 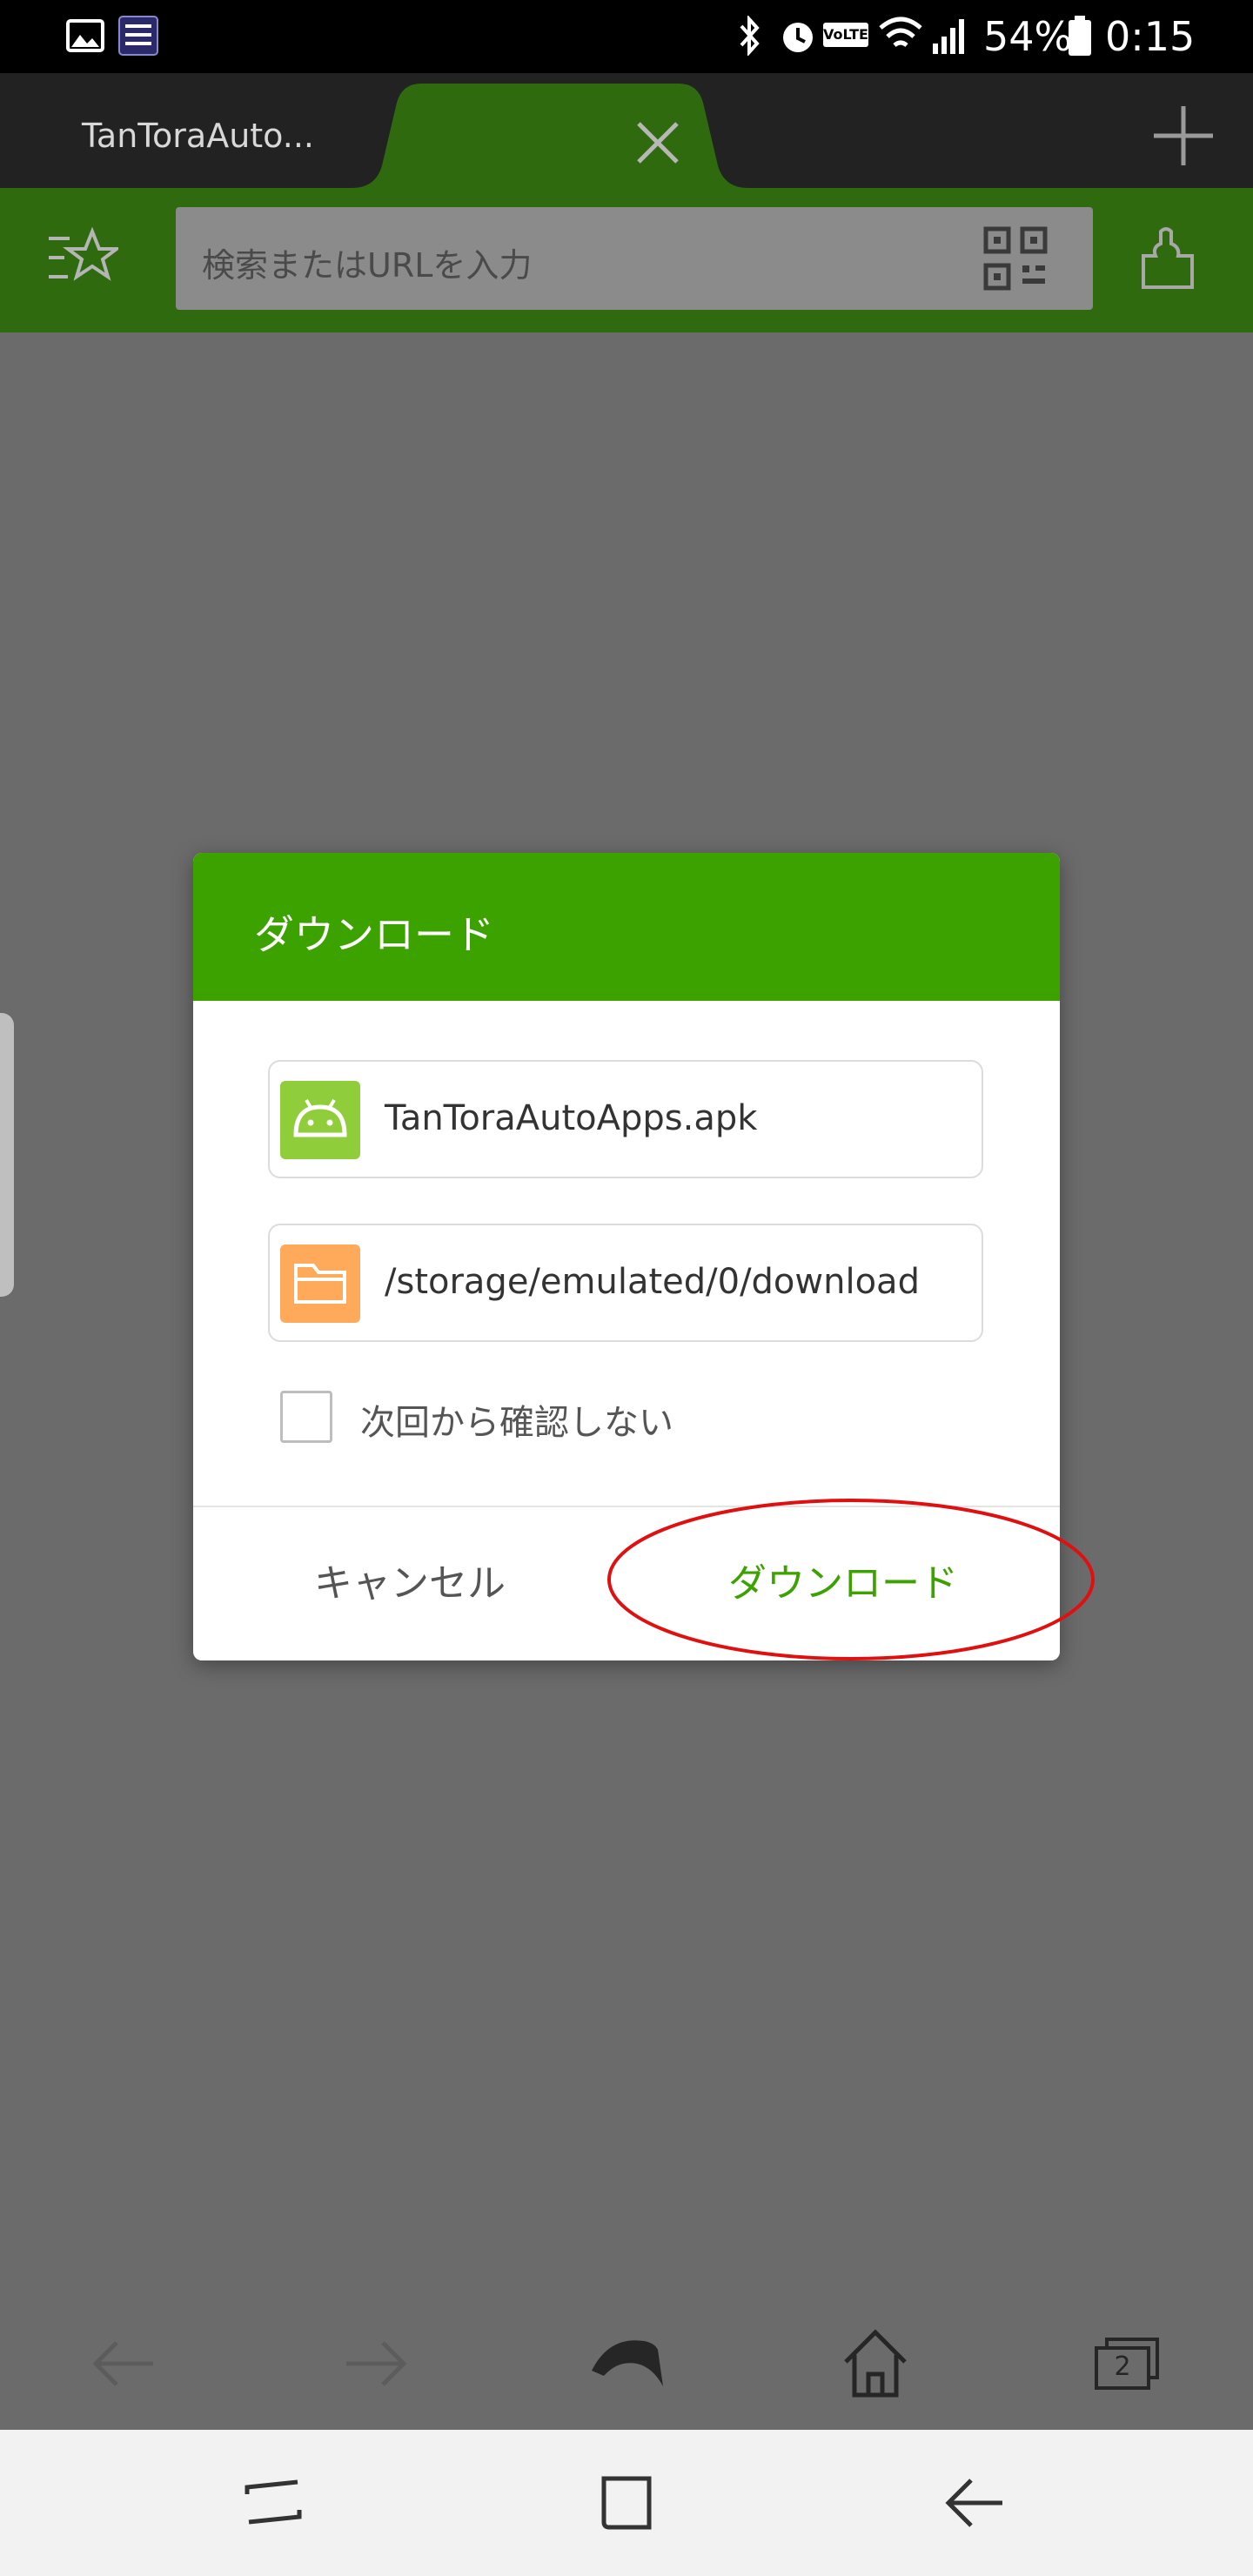 I want to click on download-path-field: /storage/emulated/0/download, so click(x=625, y=1283).